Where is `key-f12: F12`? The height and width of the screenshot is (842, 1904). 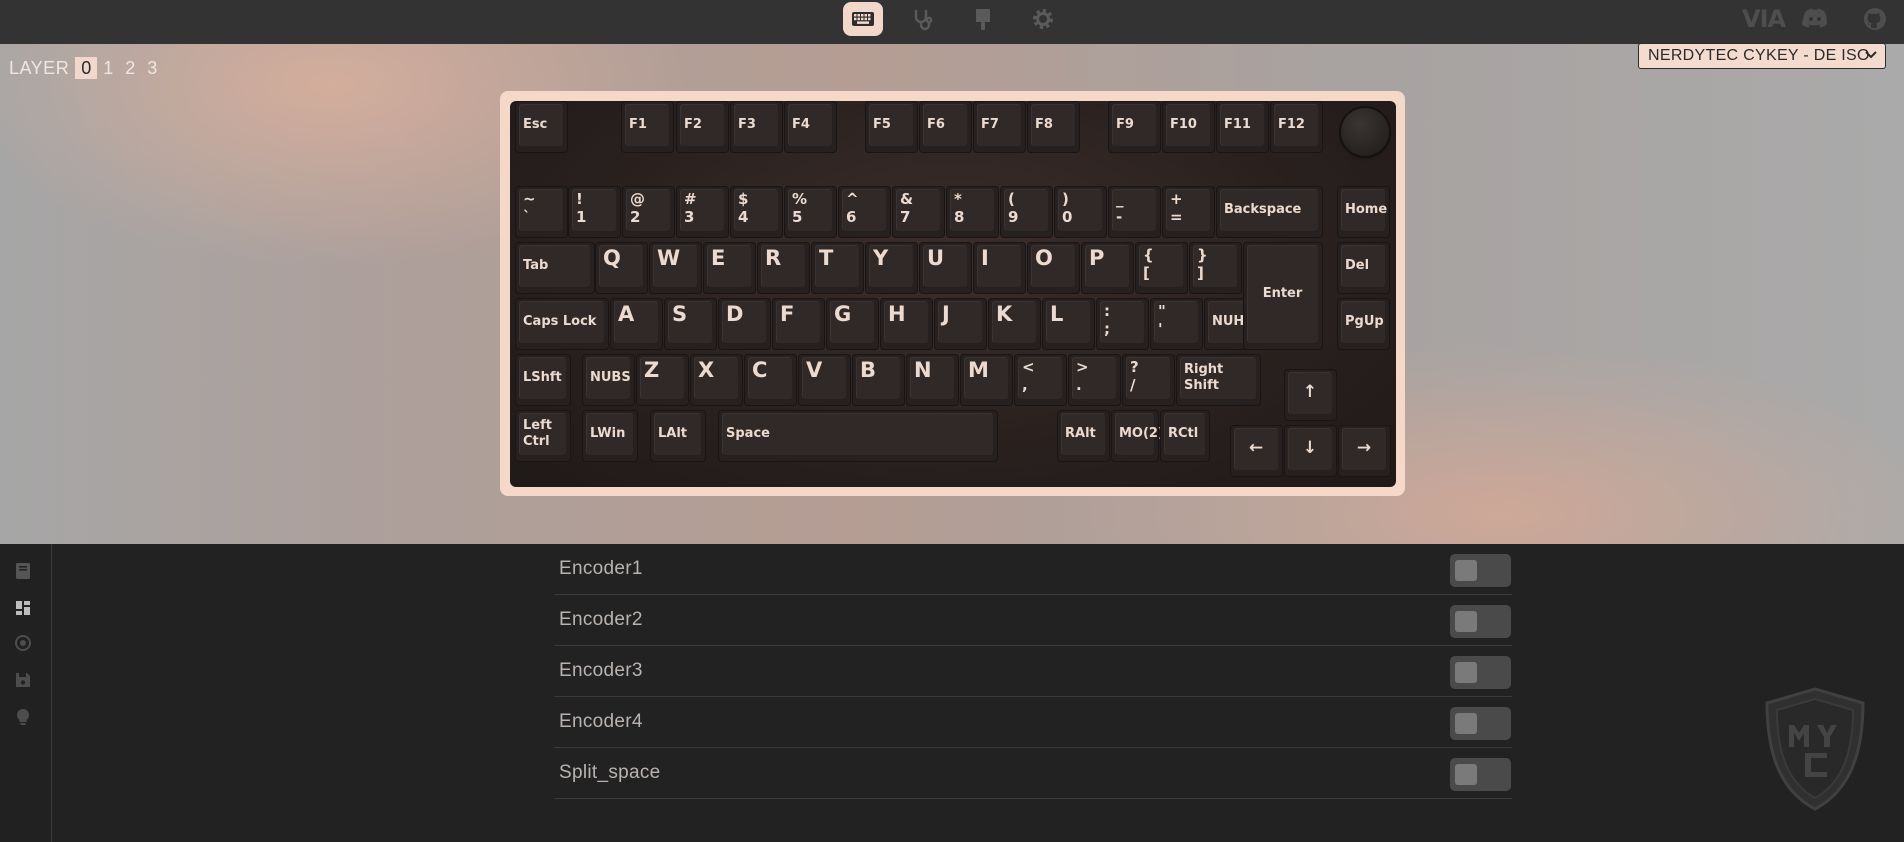 key-f12: F12 is located at coordinates (1296, 127).